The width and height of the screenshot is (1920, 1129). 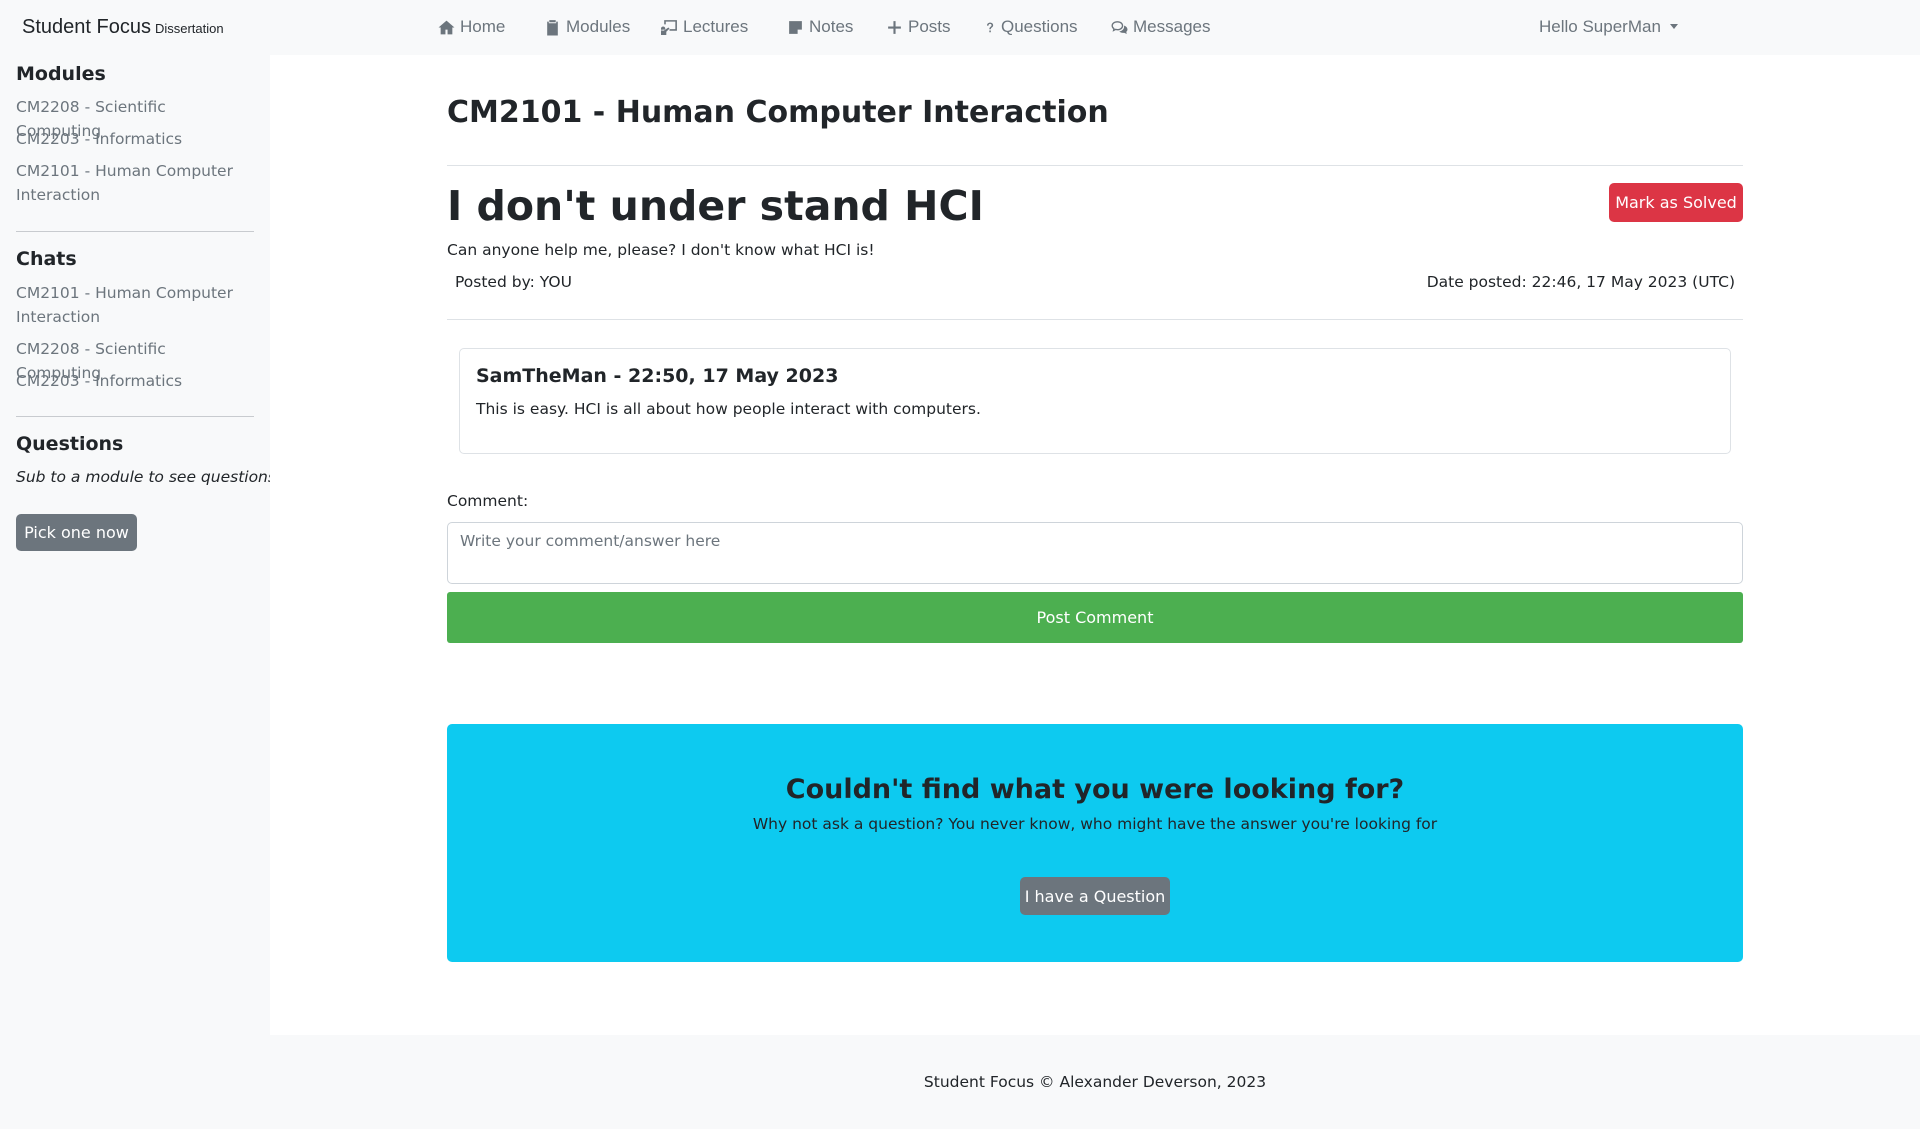 I want to click on mark-solved-button: Mark as Solved, so click(x=1676, y=202).